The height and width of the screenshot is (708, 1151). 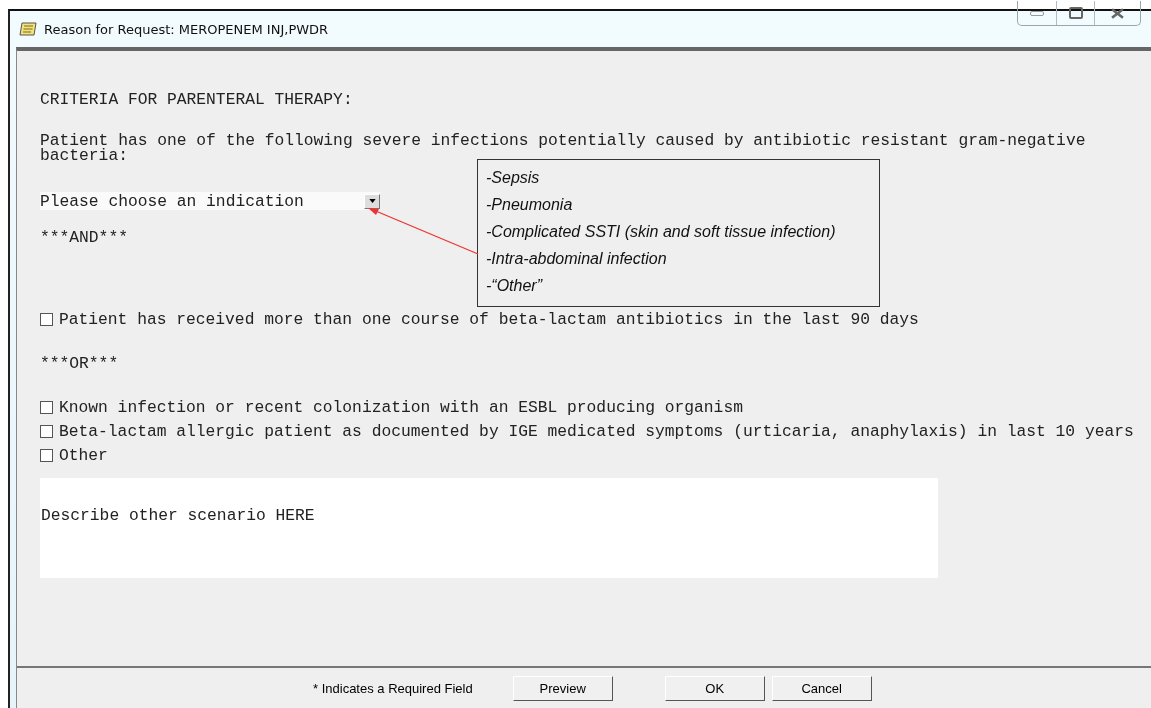 I want to click on separator-text: ***OR***, so click(x=79, y=363).